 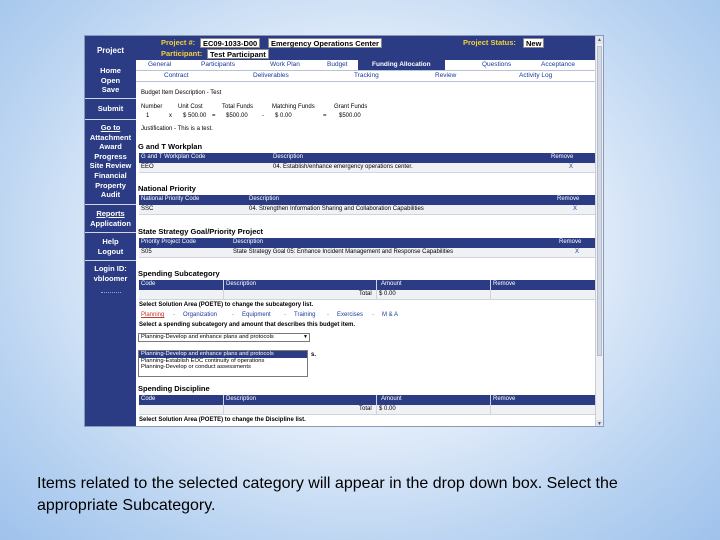 I want to click on workplan-col-code: G and T Workplan Code, so click(x=173, y=157).